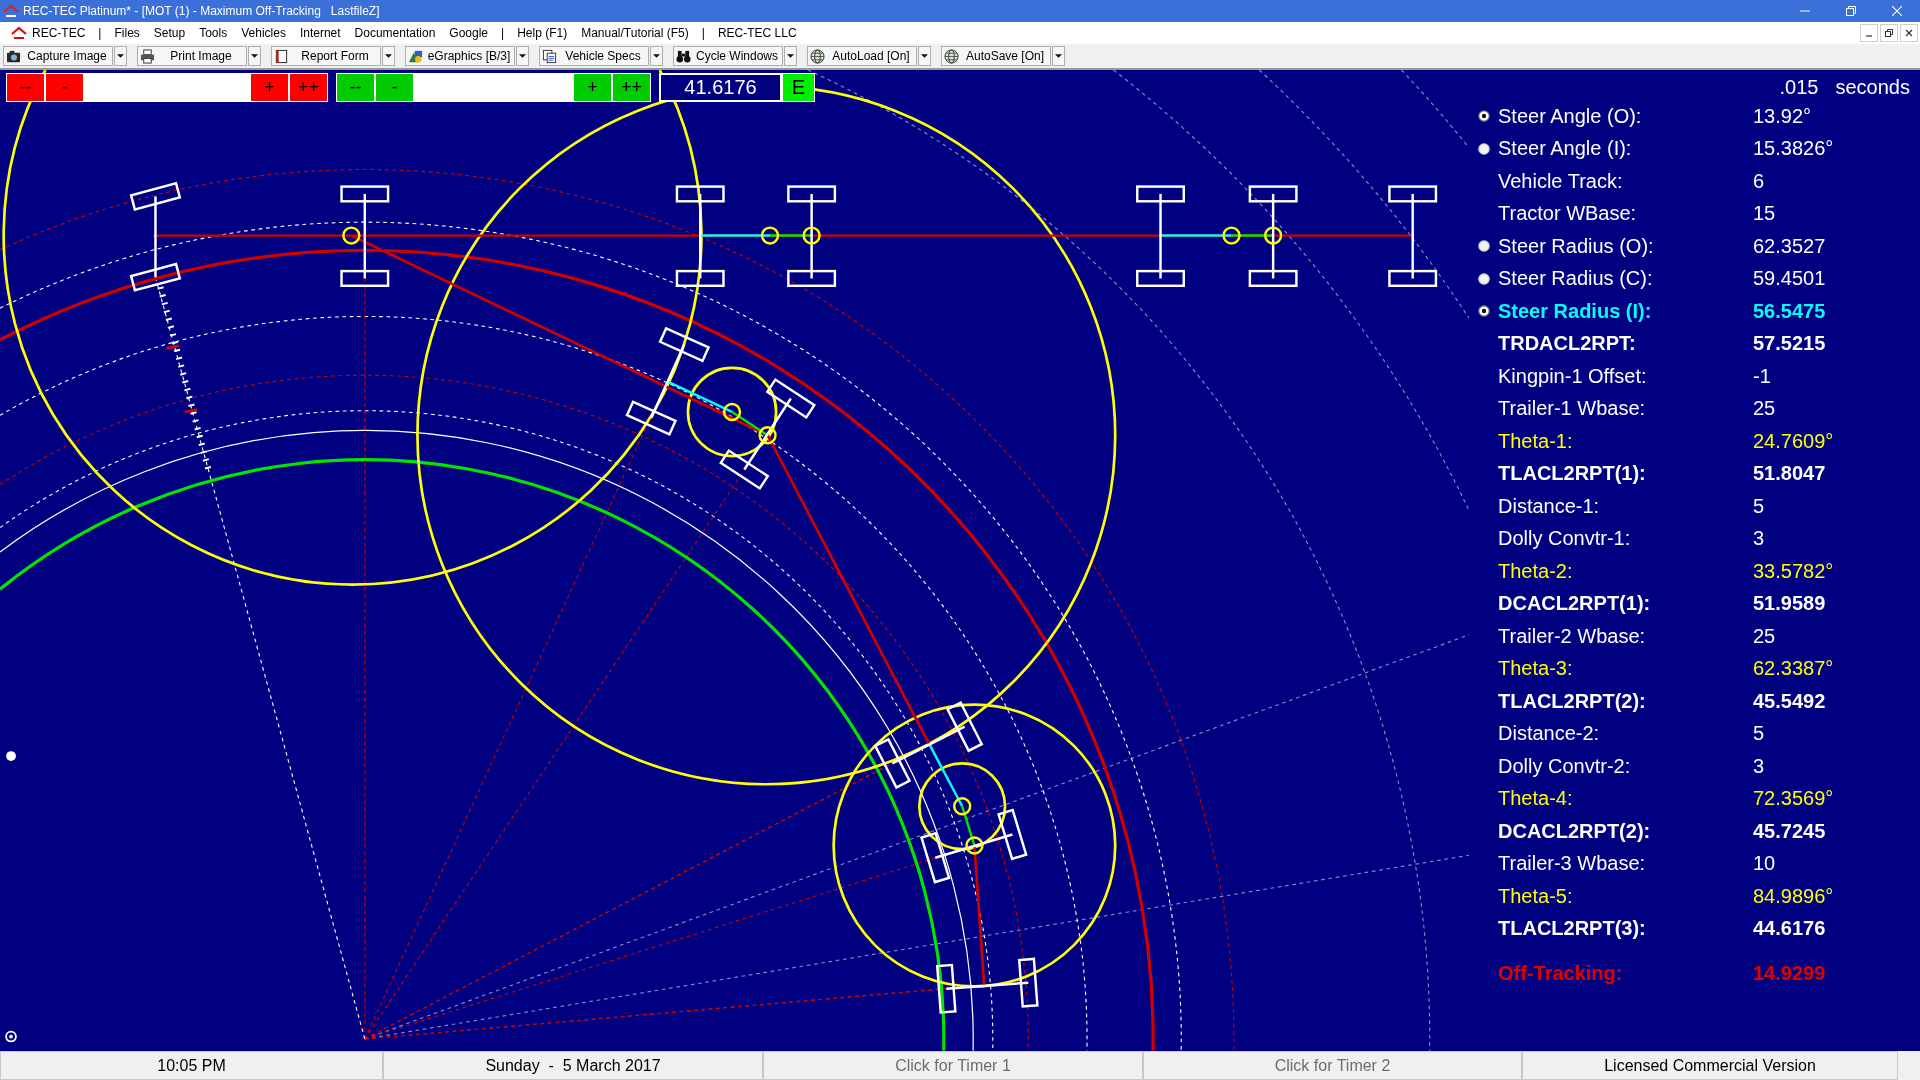 The width and height of the screenshot is (1920, 1080). I want to click on close-button, so click(1909, 33).